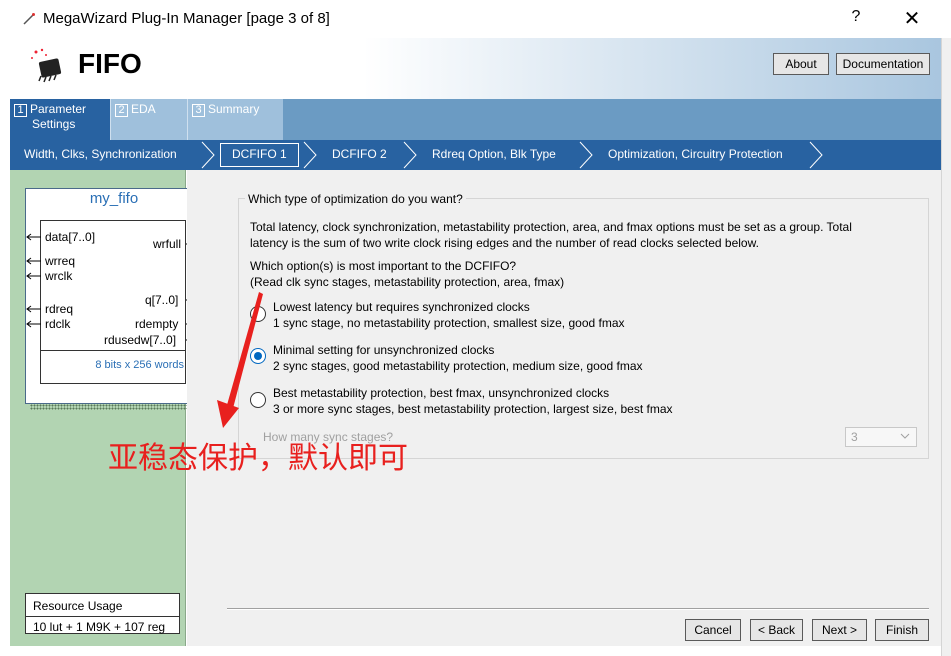 Image resolution: width=951 pixels, height=656 pixels. Describe the element at coordinates (99, 627) in the screenshot. I see `resource-usage-value: 10 lut + 1 M9K + 107 reg` at that location.